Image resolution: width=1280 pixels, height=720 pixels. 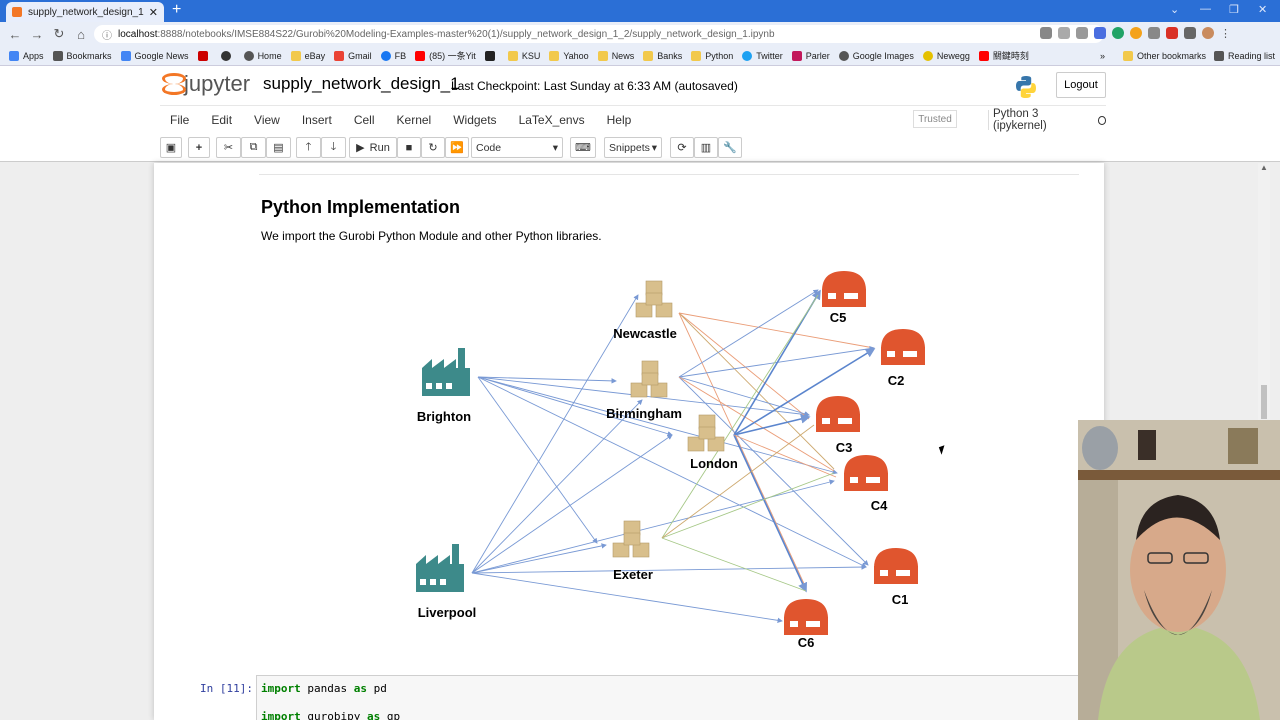 I want to click on customer-c2, so click(x=903, y=347).